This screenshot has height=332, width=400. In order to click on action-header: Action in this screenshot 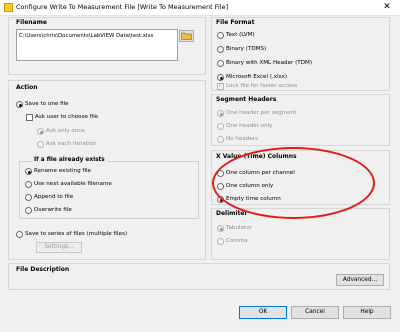, I will do `click(27, 87)`.